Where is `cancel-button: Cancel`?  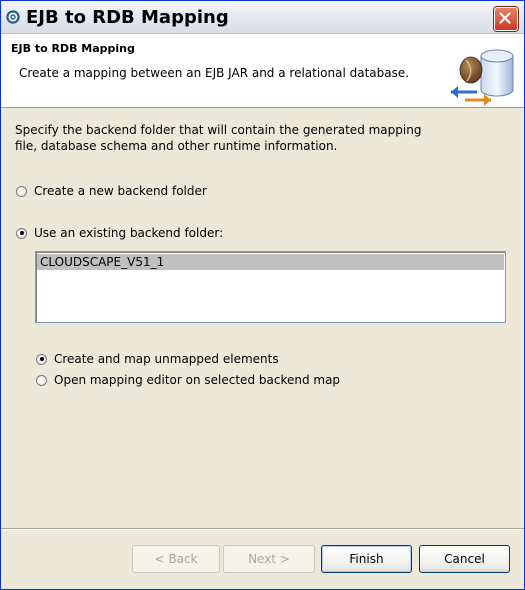
cancel-button: Cancel is located at coordinates (464, 559).